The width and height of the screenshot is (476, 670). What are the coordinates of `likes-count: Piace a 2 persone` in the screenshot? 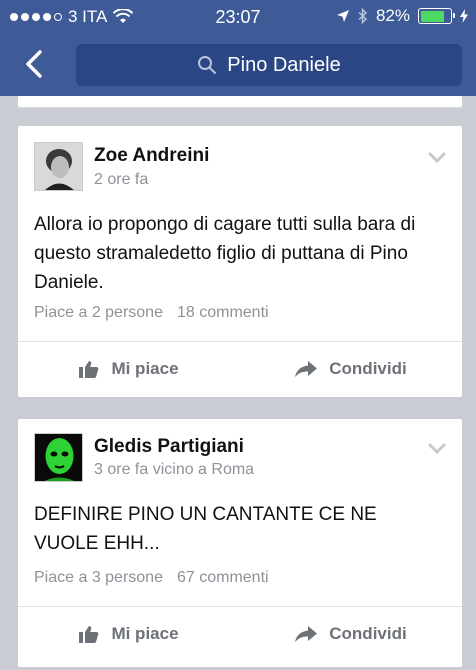 It's located at (98, 313).